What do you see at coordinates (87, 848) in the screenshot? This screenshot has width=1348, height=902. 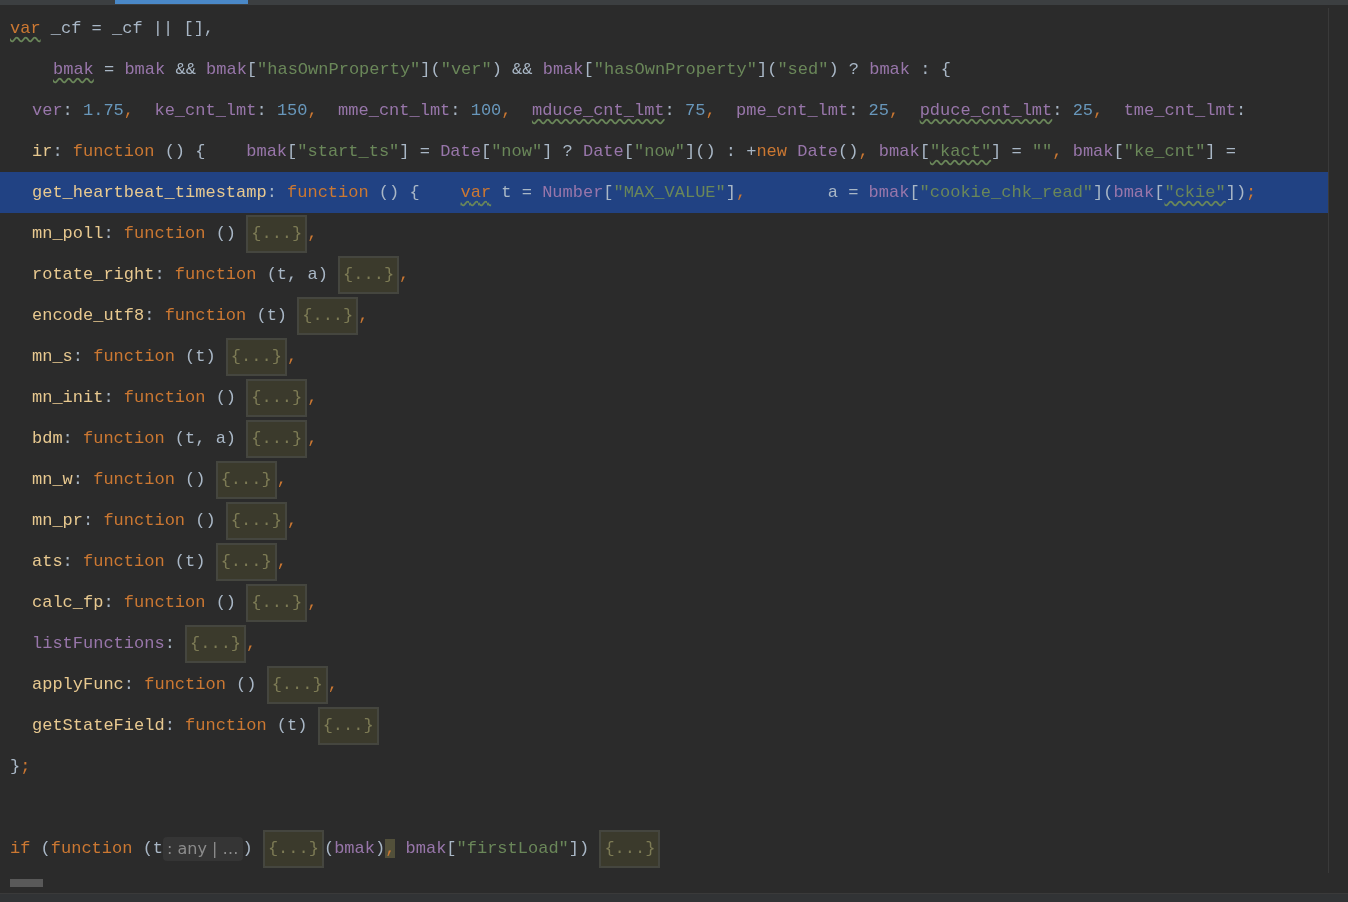 I see `code-text: if (function (t` at bounding box center [87, 848].